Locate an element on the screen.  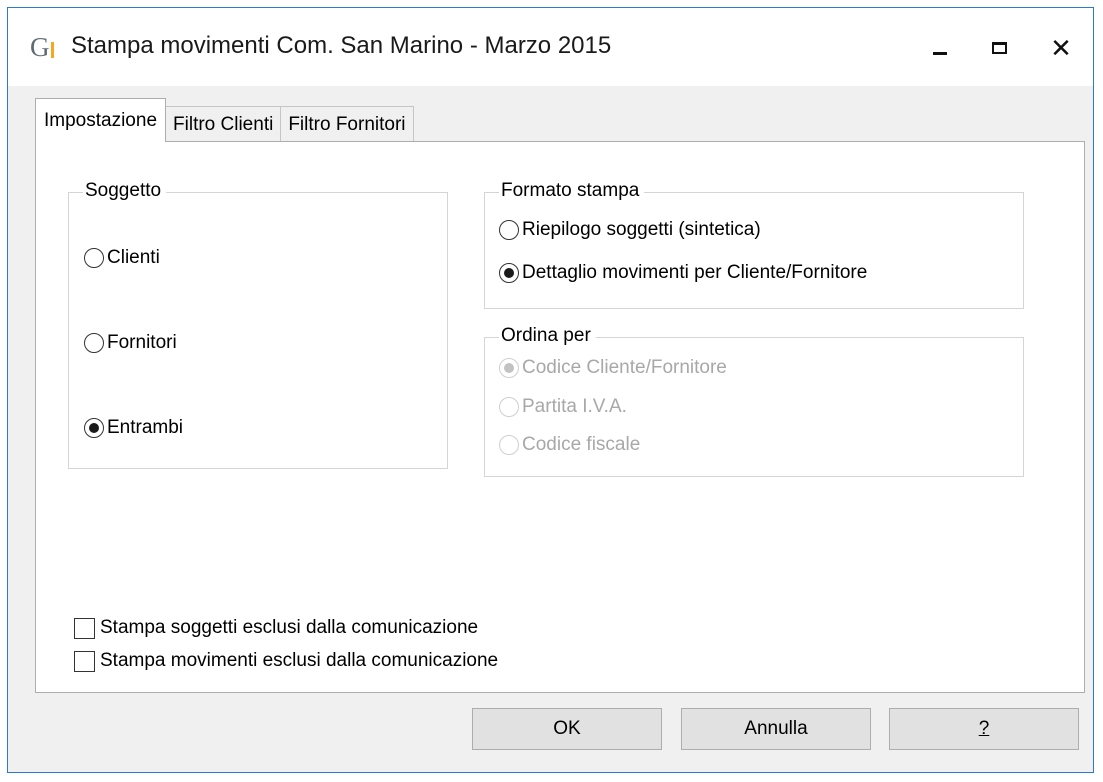
radio-fornitori-label: Fornitori is located at coordinates (142, 342).